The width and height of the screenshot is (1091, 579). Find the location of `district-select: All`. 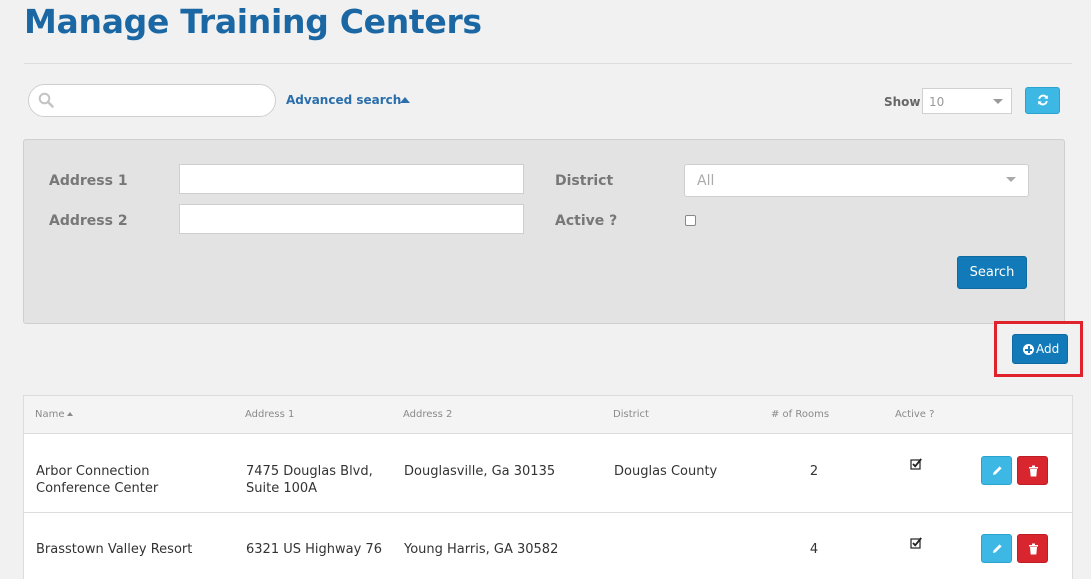

district-select: All is located at coordinates (856, 180).